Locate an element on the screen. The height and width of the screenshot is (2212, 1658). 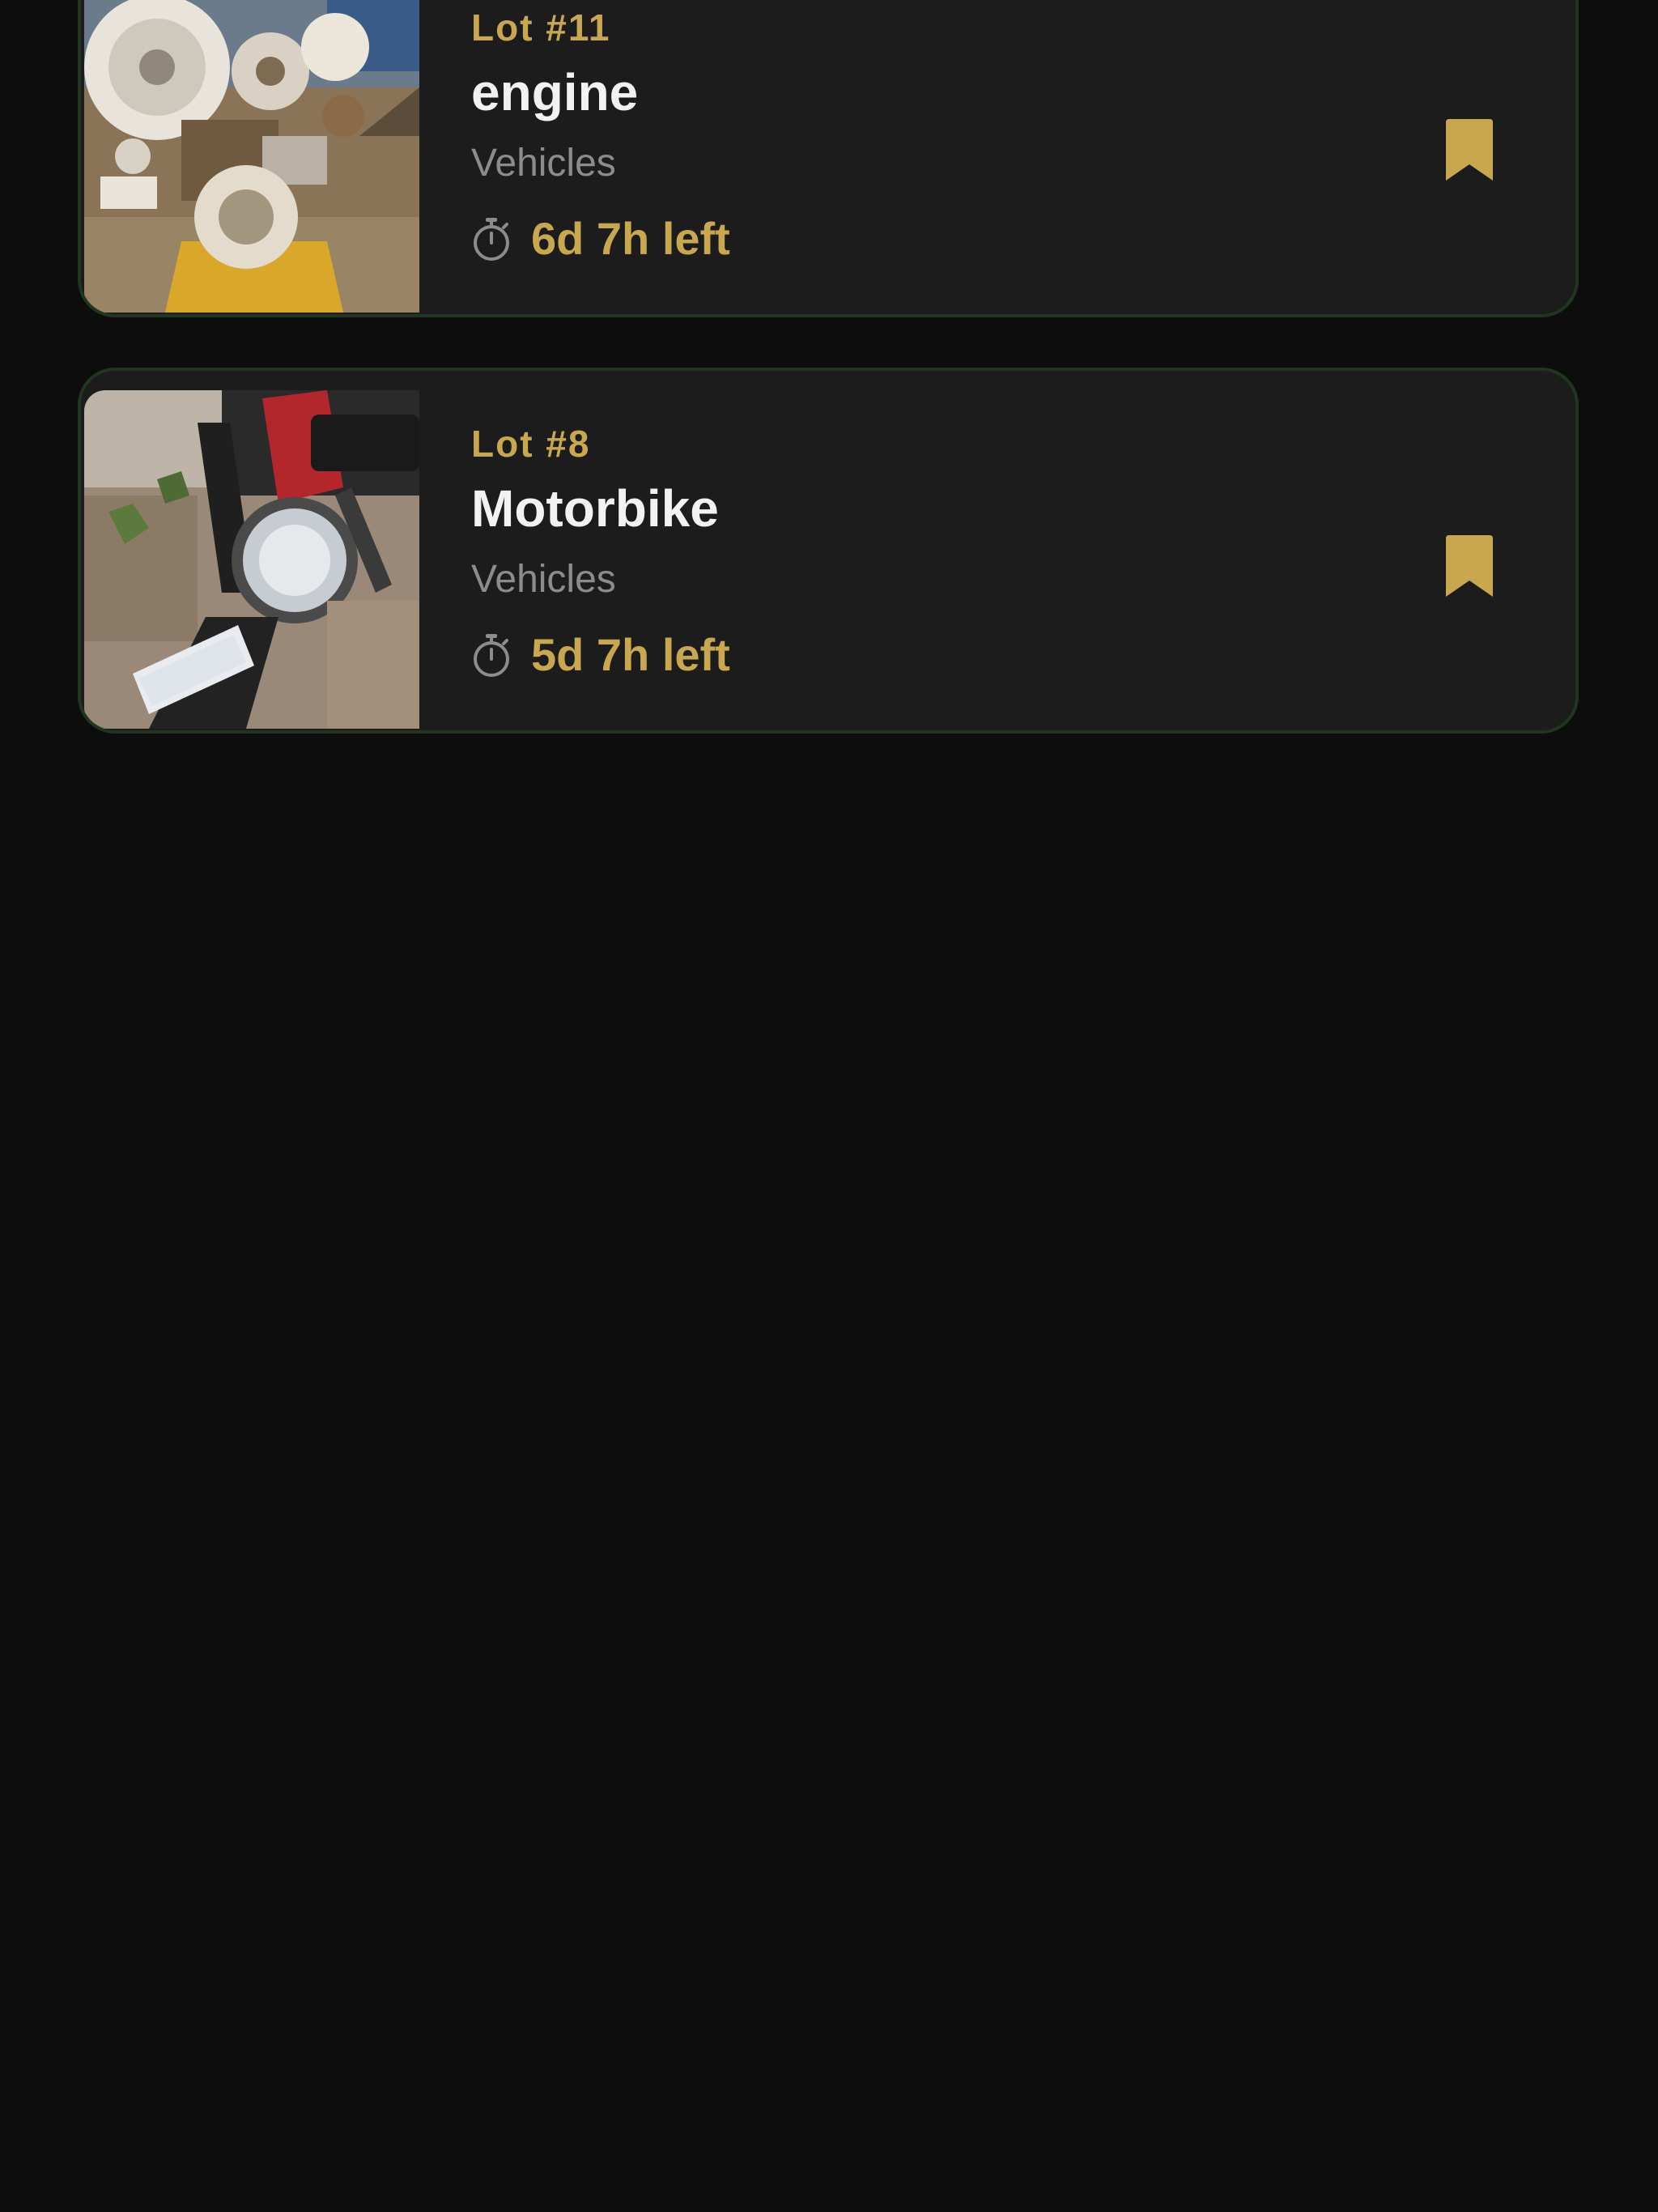
time-left-text: 5d 7h left is located at coordinates (630, 655).